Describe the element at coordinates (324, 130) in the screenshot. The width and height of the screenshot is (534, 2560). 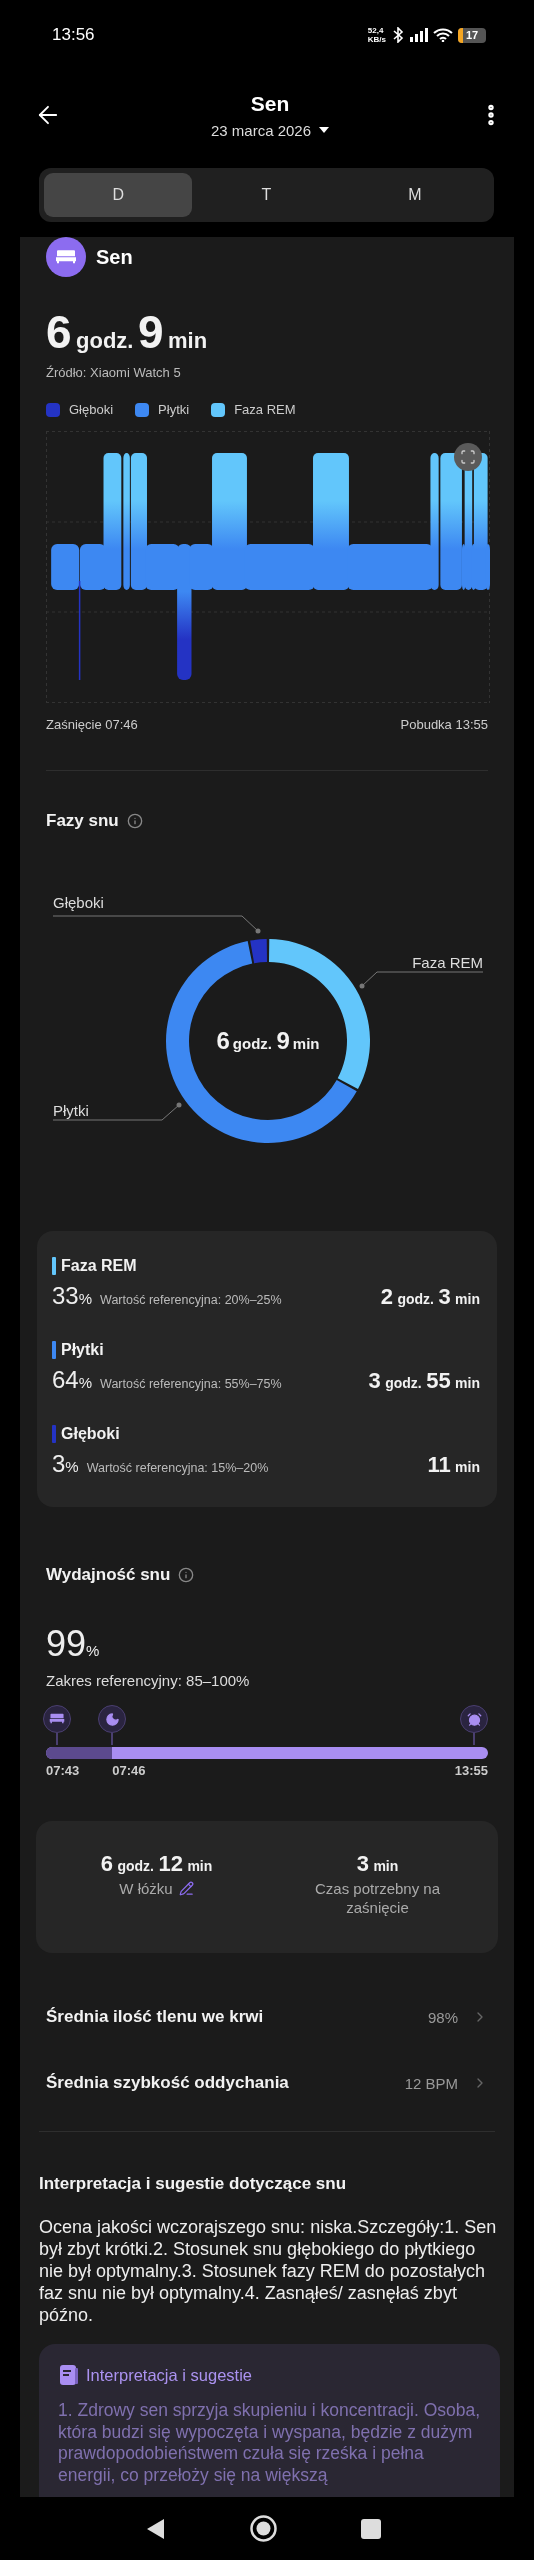
I see `caret-icon` at that location.